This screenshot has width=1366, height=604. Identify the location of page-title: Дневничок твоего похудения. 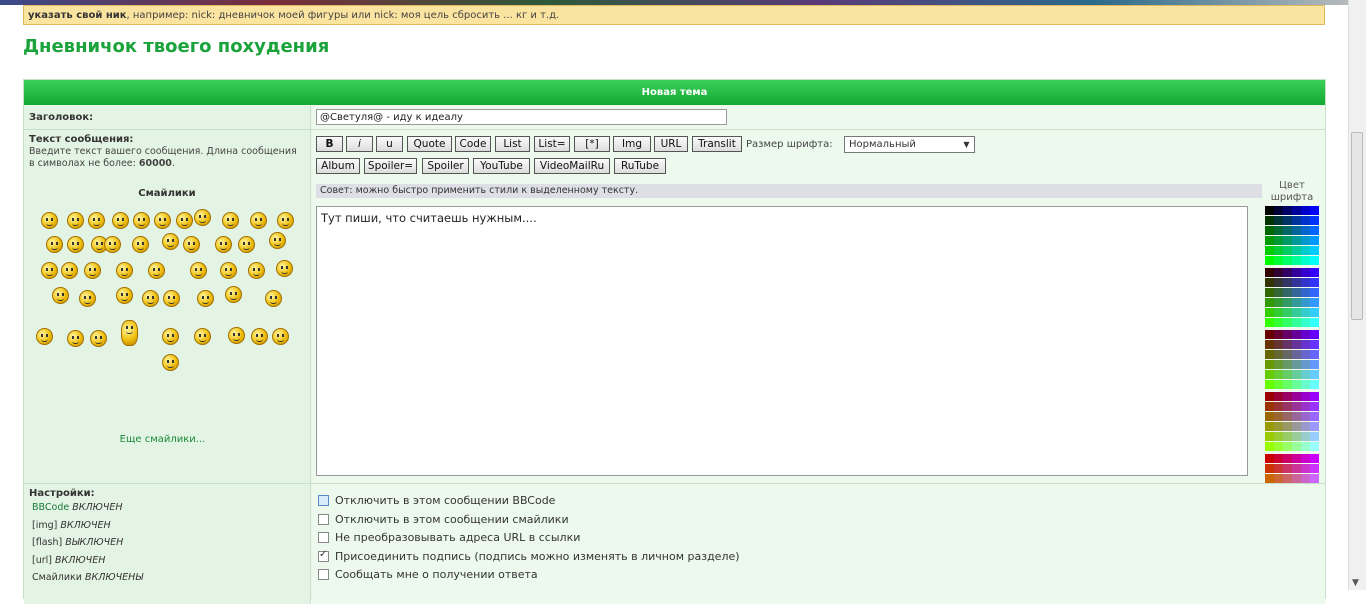
(176, 46).